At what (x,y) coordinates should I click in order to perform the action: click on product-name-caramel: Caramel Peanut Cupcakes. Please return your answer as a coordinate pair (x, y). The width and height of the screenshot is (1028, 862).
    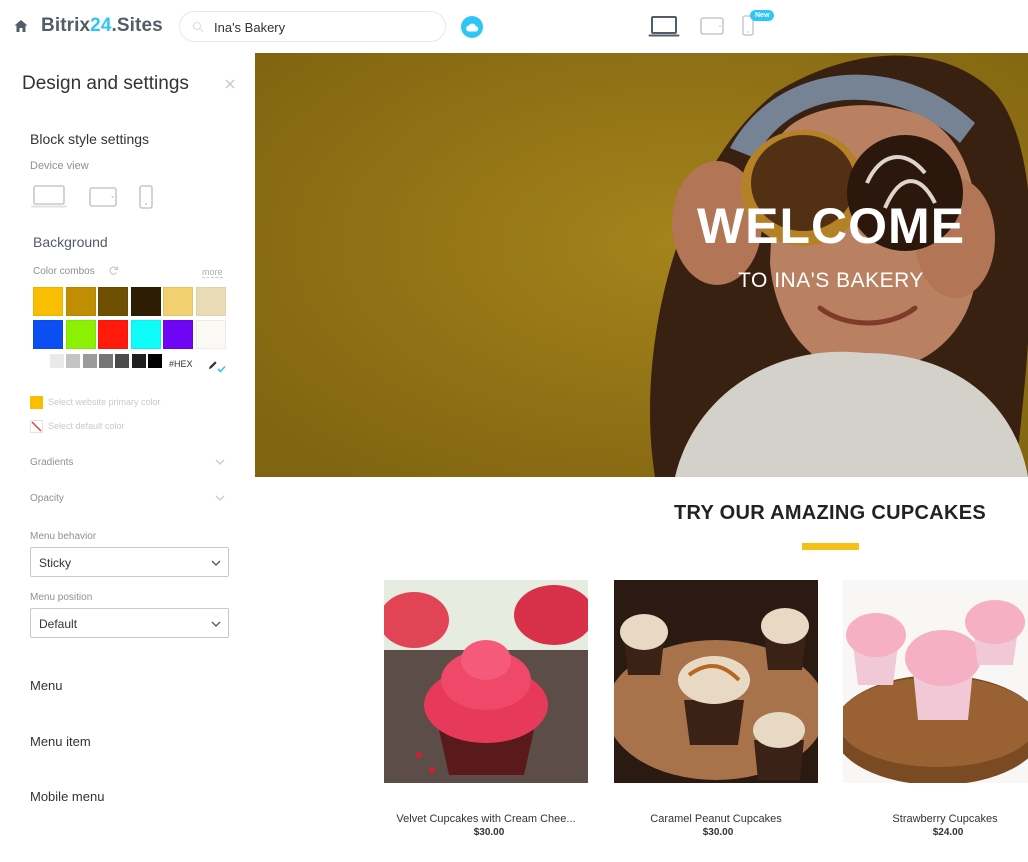
    Looking at the image, I should click on (716, 819).